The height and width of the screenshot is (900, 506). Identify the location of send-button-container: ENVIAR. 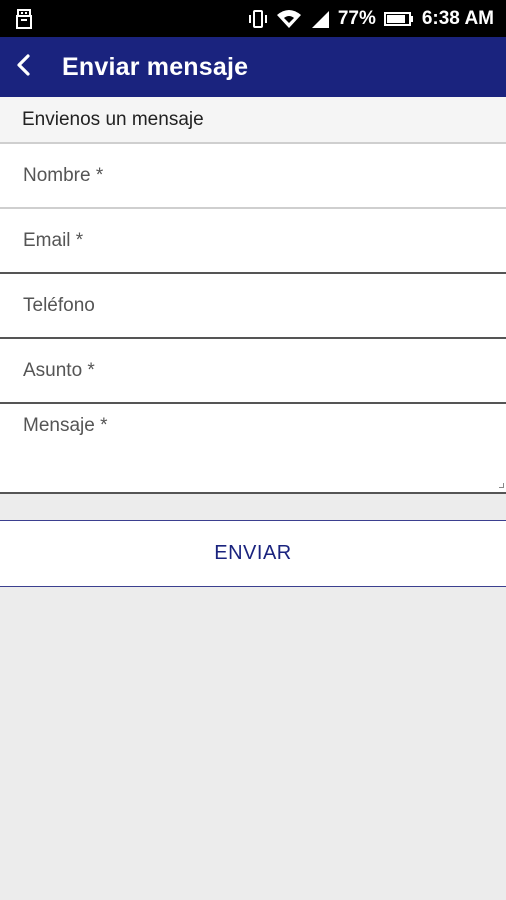
(253, 553).